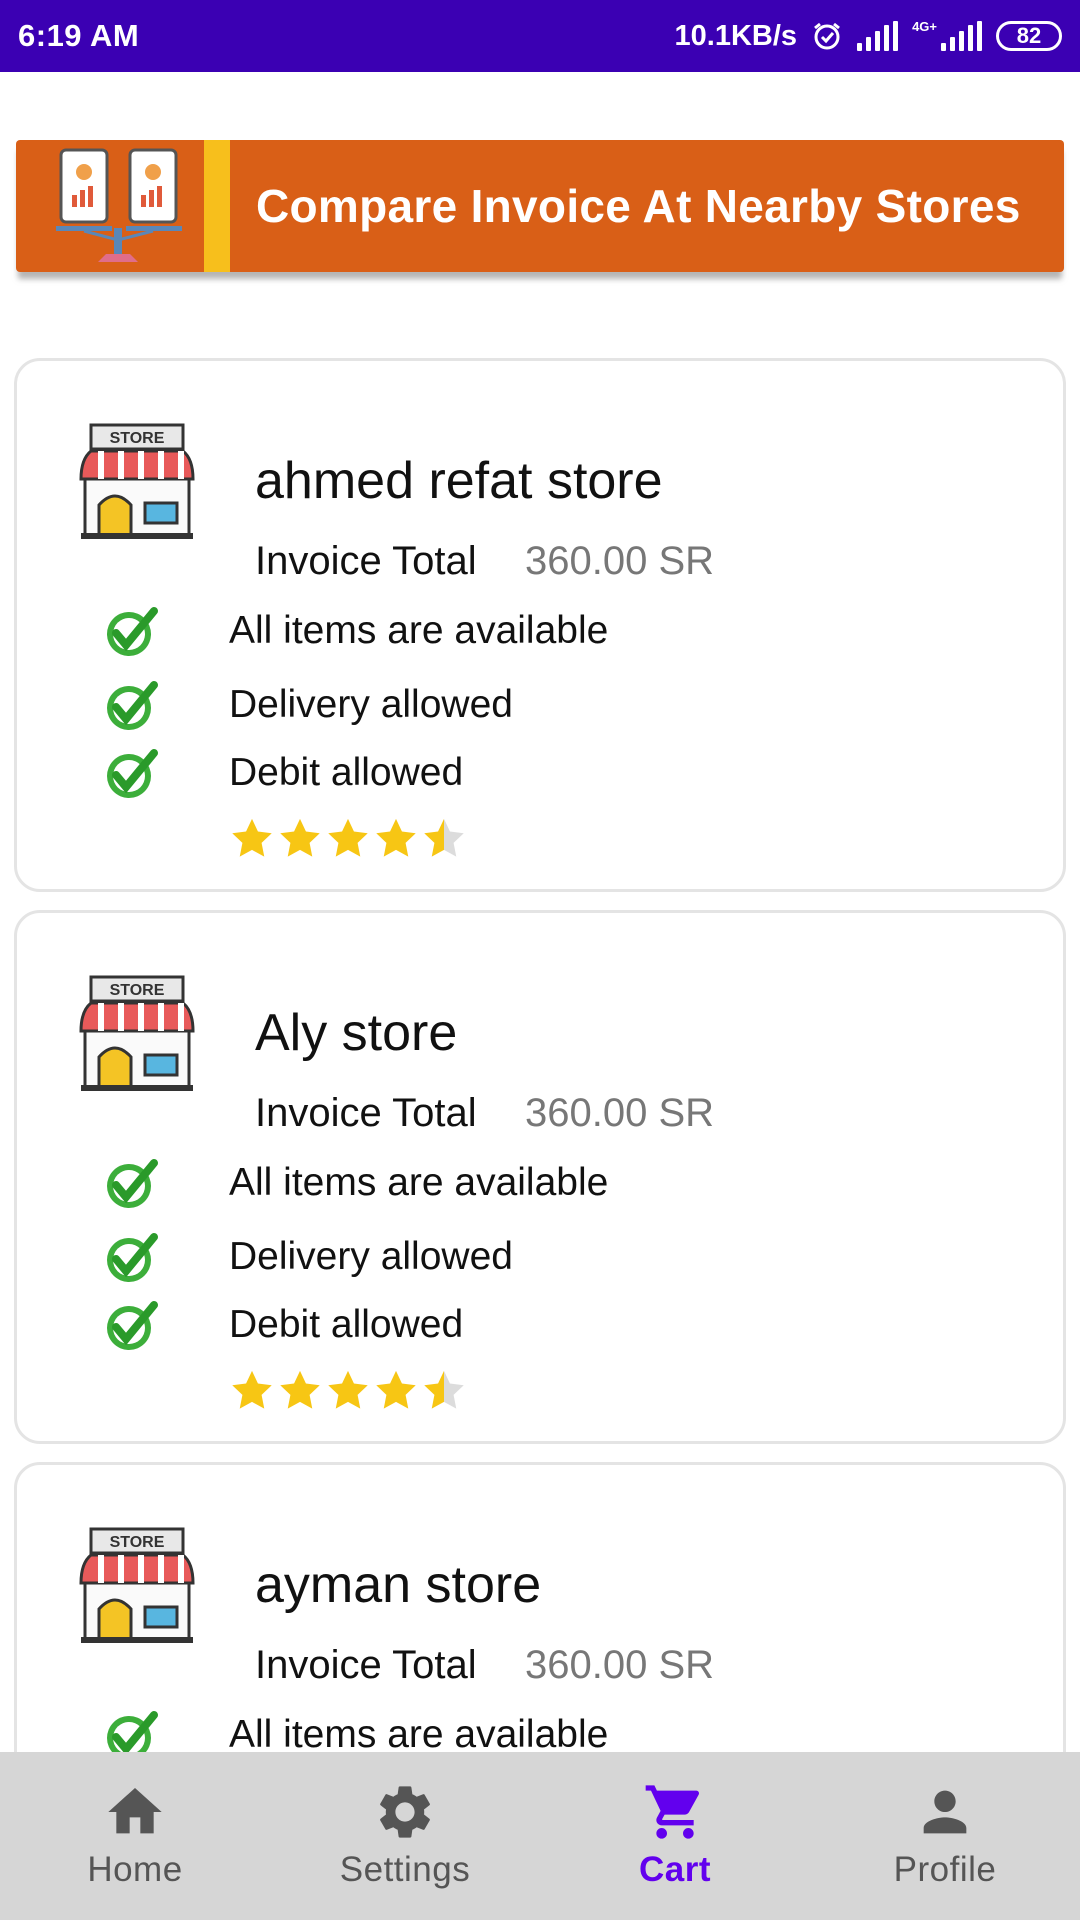  What do you see at coordinates (135, 1836) in the screenshot?
I see `nav-home: Home` at bounding box center [135, 1836].